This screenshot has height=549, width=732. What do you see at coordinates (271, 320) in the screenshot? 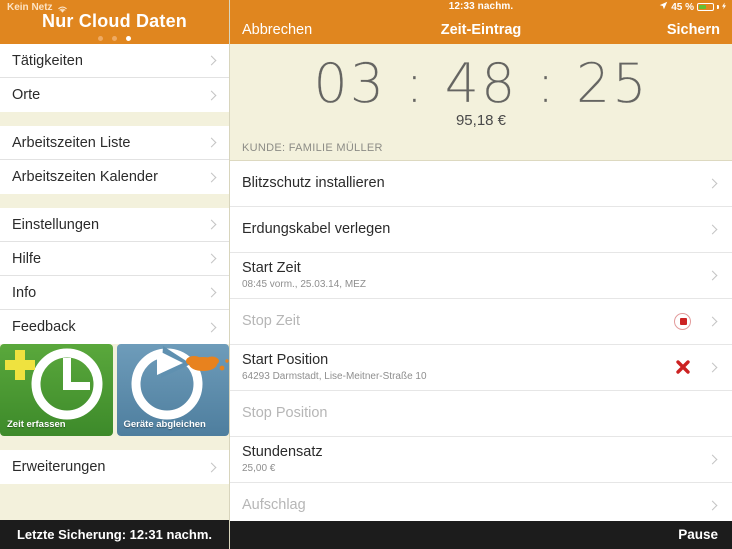
I see `row-title: Stop Zeit` at bounding box center [271, 320].